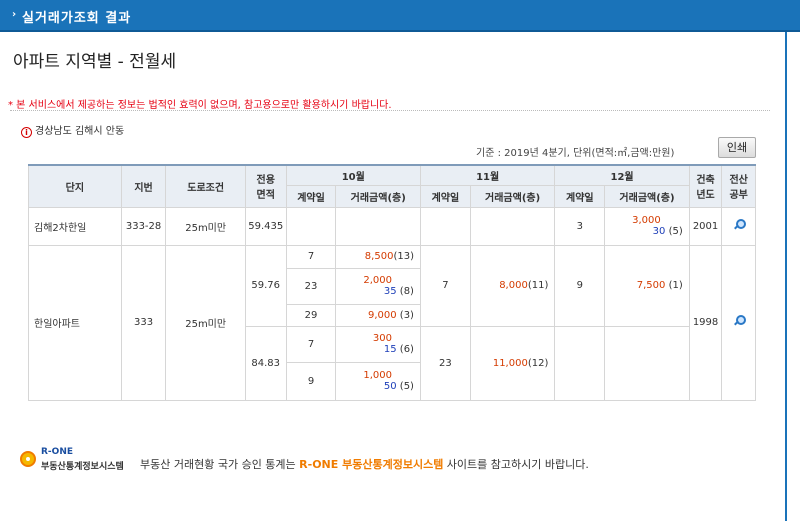  Describe the element at coordinates (622, 175) in the screenshot. I see `col-month-12: 12월` at that location.